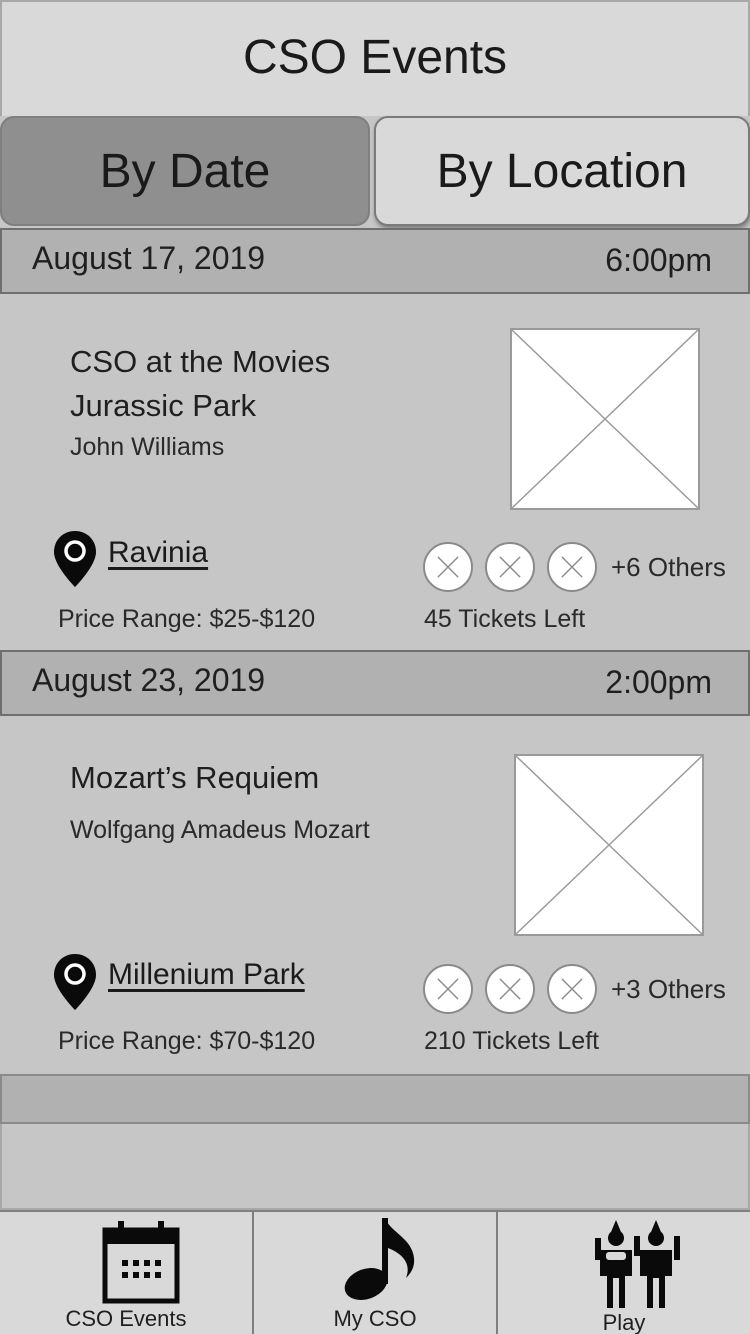  What do you see at coordinates (624, 1322) in the screenshot?
I see `nav-label: Play` at bounding box center [624, 1322].